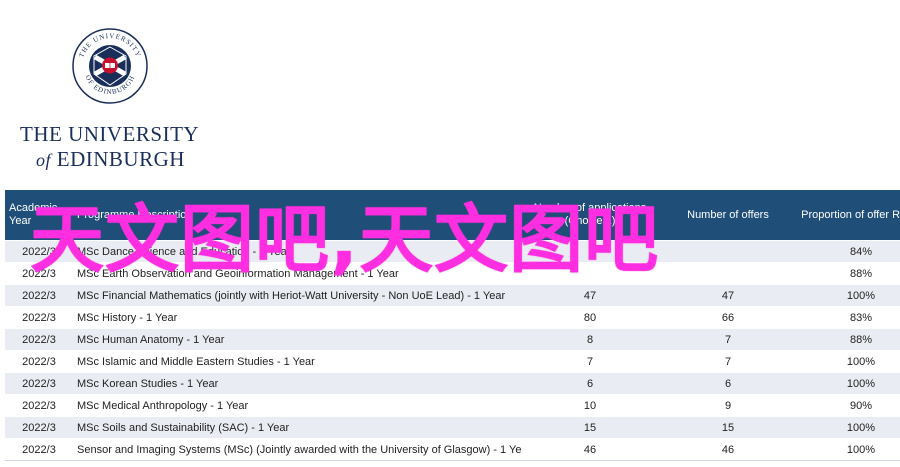  Describe the element at coordinates (728, 449) in the screenshot. I see `cell-offers: 46` at that location.